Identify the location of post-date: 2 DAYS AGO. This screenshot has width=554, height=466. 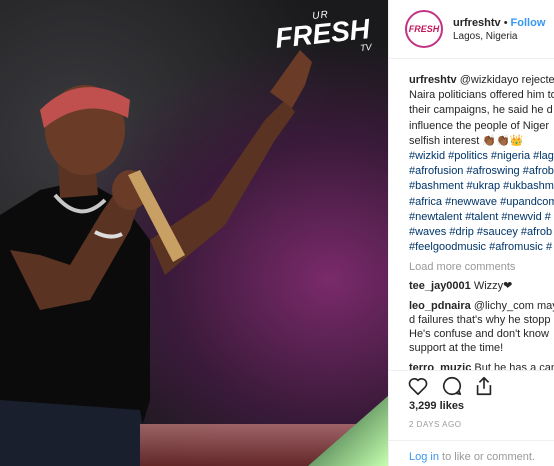
(435, 424).